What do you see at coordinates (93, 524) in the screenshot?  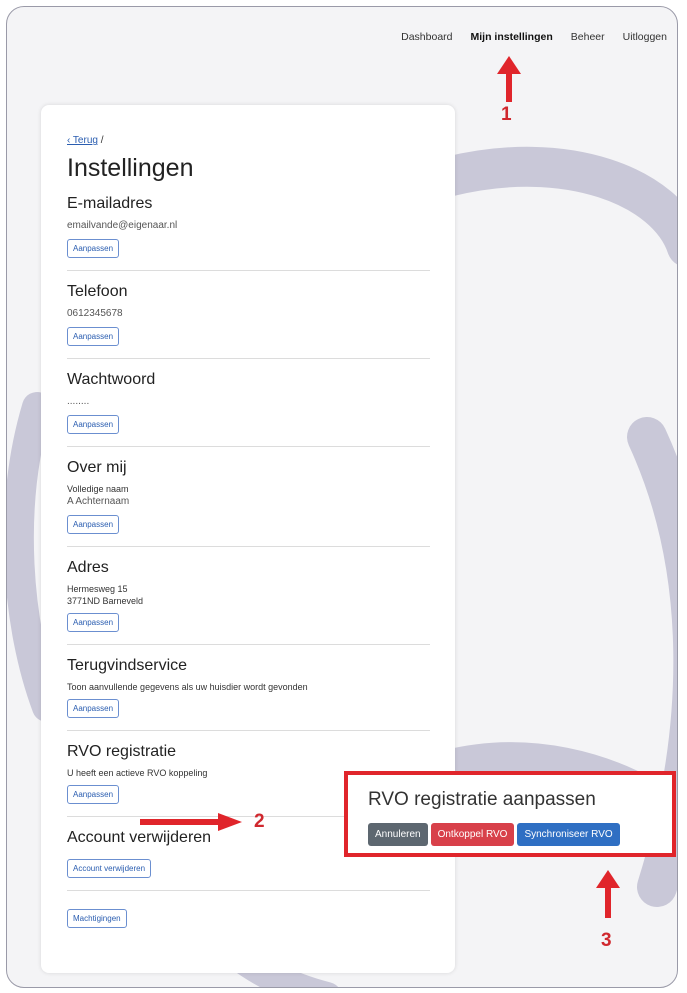 I see `edit-about-button: Aanpassen` at bounding box center [93, 524].